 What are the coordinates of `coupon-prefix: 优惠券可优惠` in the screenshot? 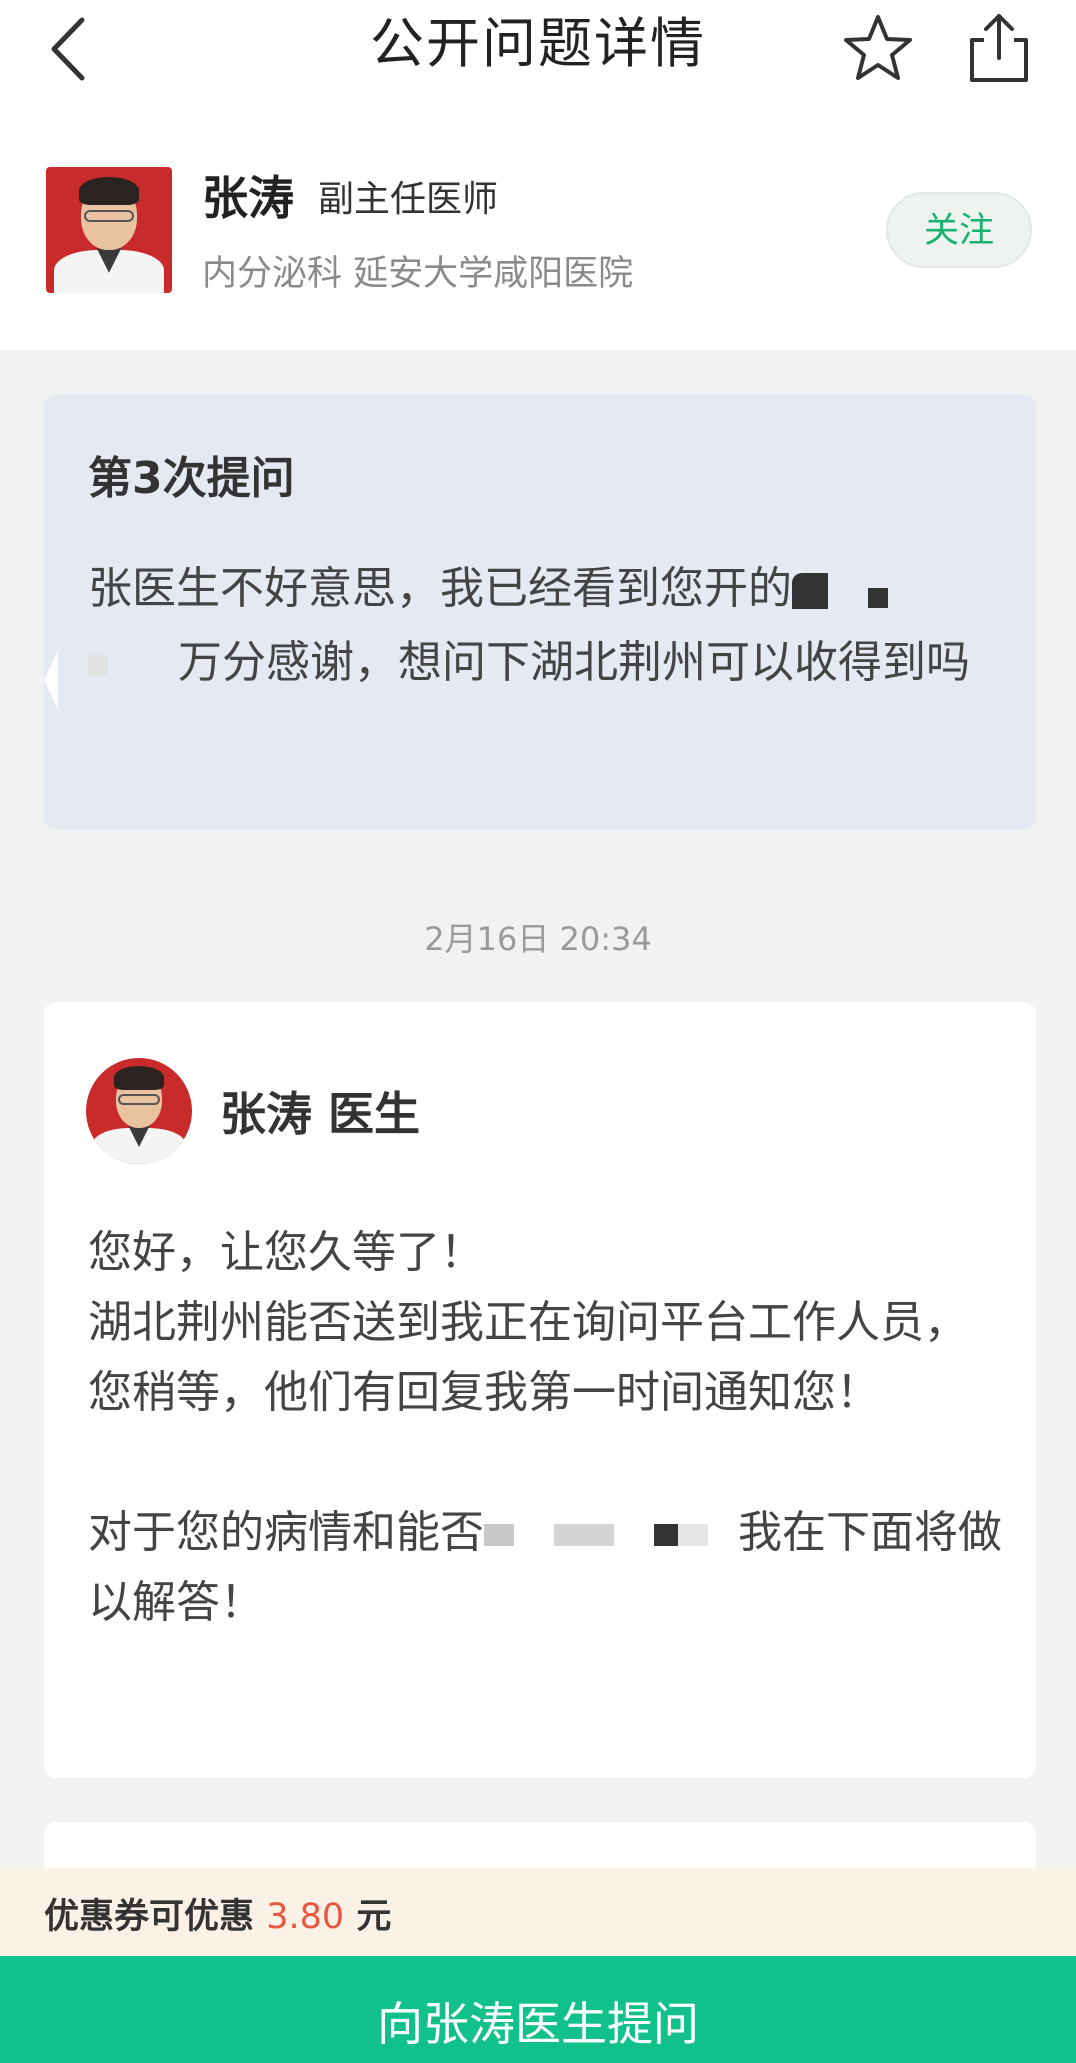 It's located at (149, 1917).